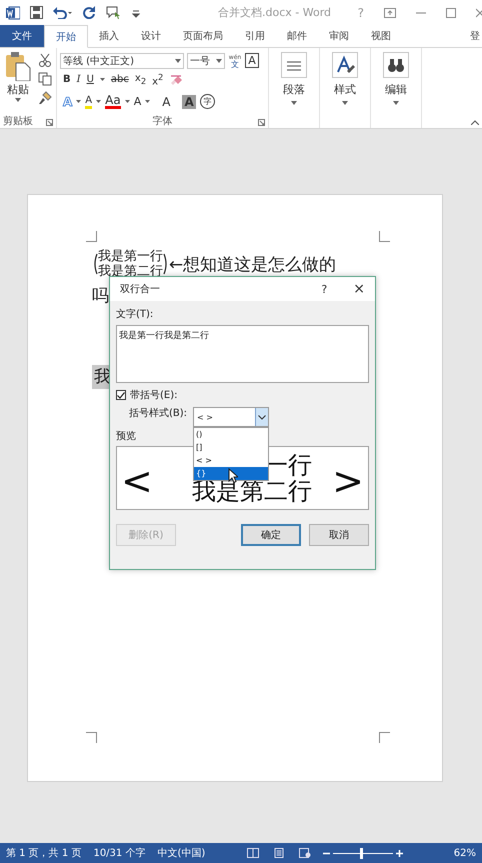  What do you see at coordinates (138, 101) in the screenshot?
I see `change-case-button: A` at bounding box center [138, 101].